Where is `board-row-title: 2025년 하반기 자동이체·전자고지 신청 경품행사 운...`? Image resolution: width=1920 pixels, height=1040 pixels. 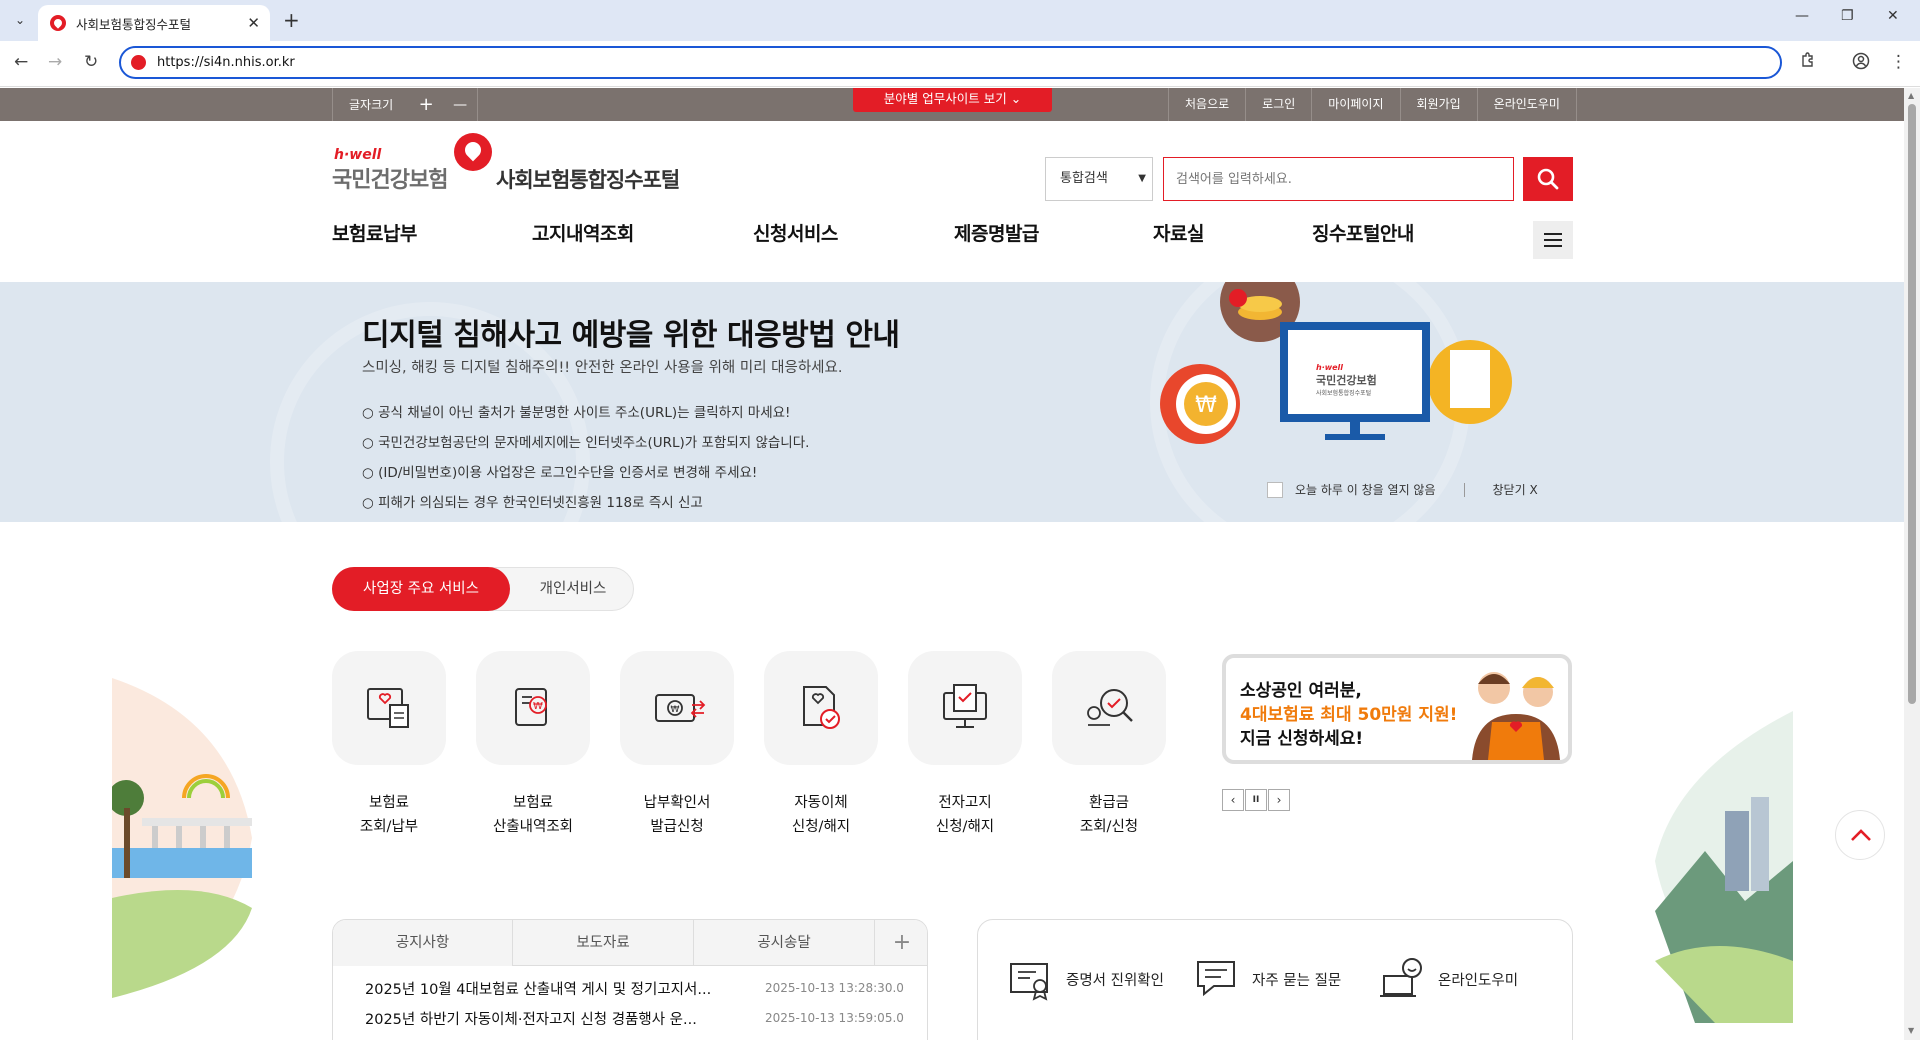 board-row-title: 2025년 하반기 자동이체·전자고지 신청 경품행사 운... is located at coordinates (531, 1018).